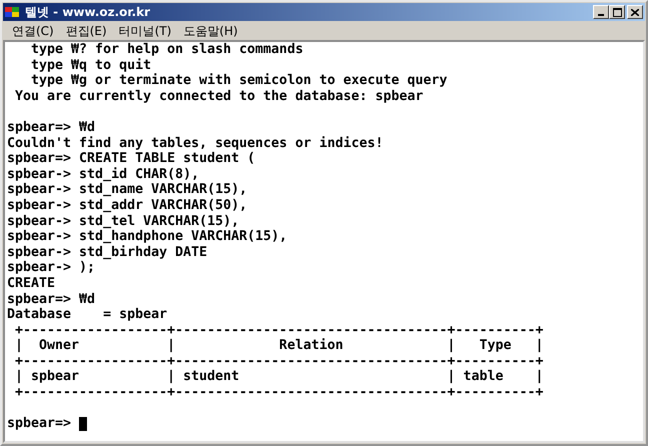 This screenshot has width=648, height=446. Describe the element at coordinates (88, 31) in the screenshot. I see `menu-item: 편집(E)` at that location.